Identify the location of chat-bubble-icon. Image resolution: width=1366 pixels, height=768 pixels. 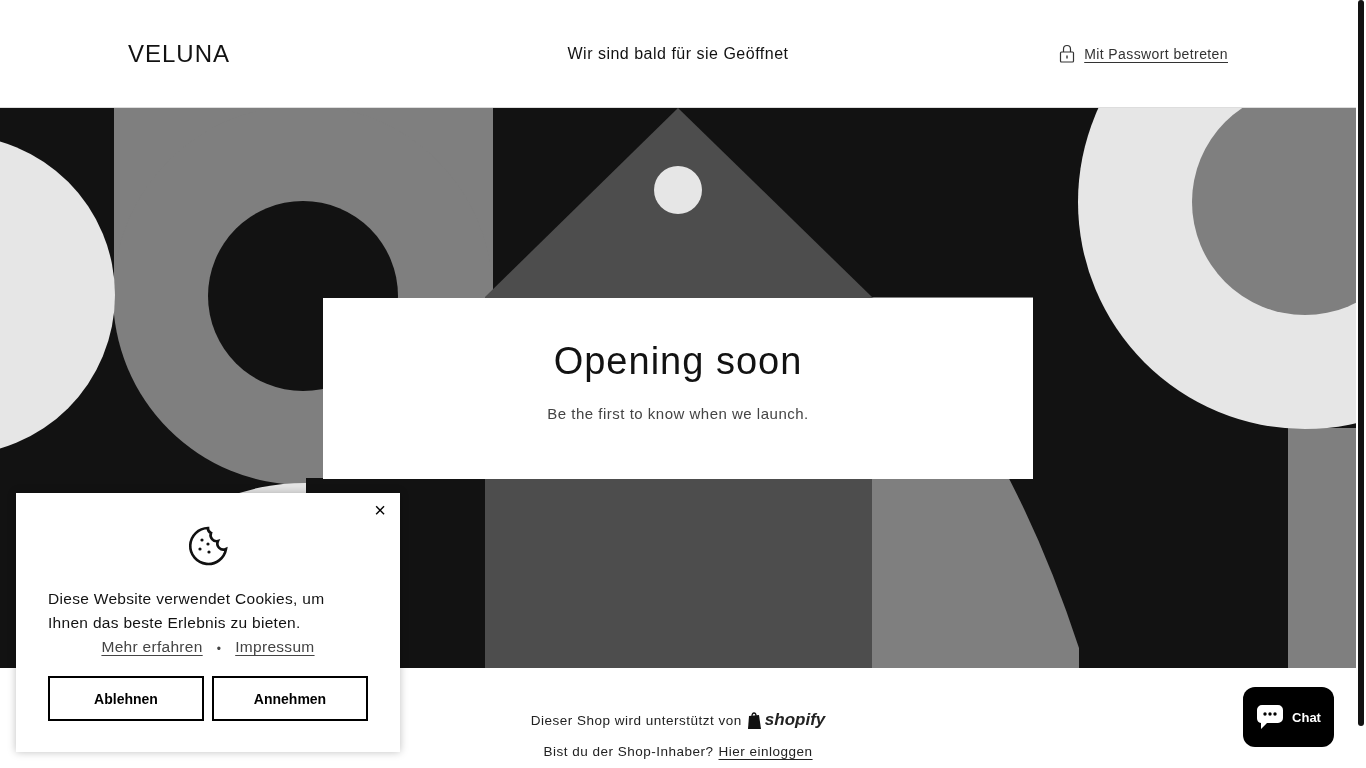
(1270, 717).